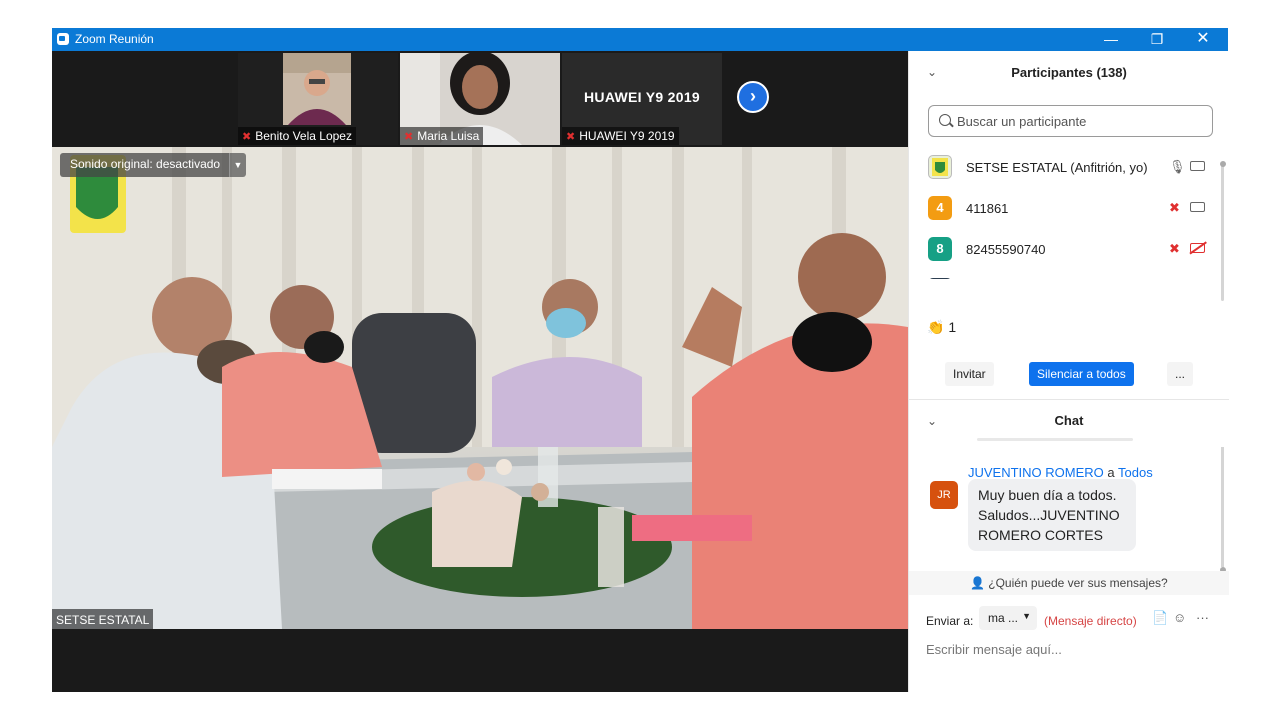 The image size is (1280, 720). I want to click on chat-scrollbar, so click(1223, 510).